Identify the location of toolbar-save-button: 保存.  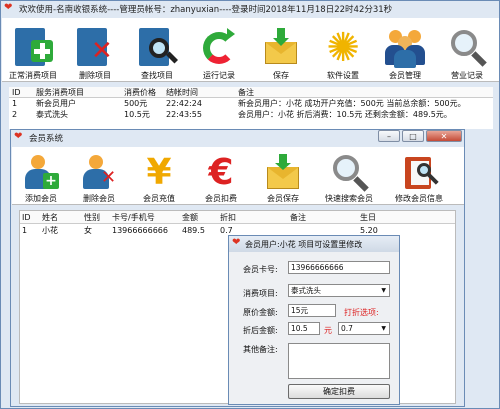
(281, 49).